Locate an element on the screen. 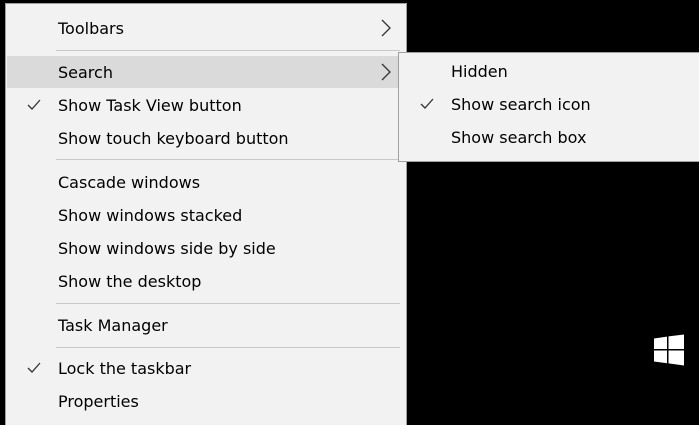  menu-item-show-windows-side-by-side: Show windows side by side is located at coordinates (206, 248).